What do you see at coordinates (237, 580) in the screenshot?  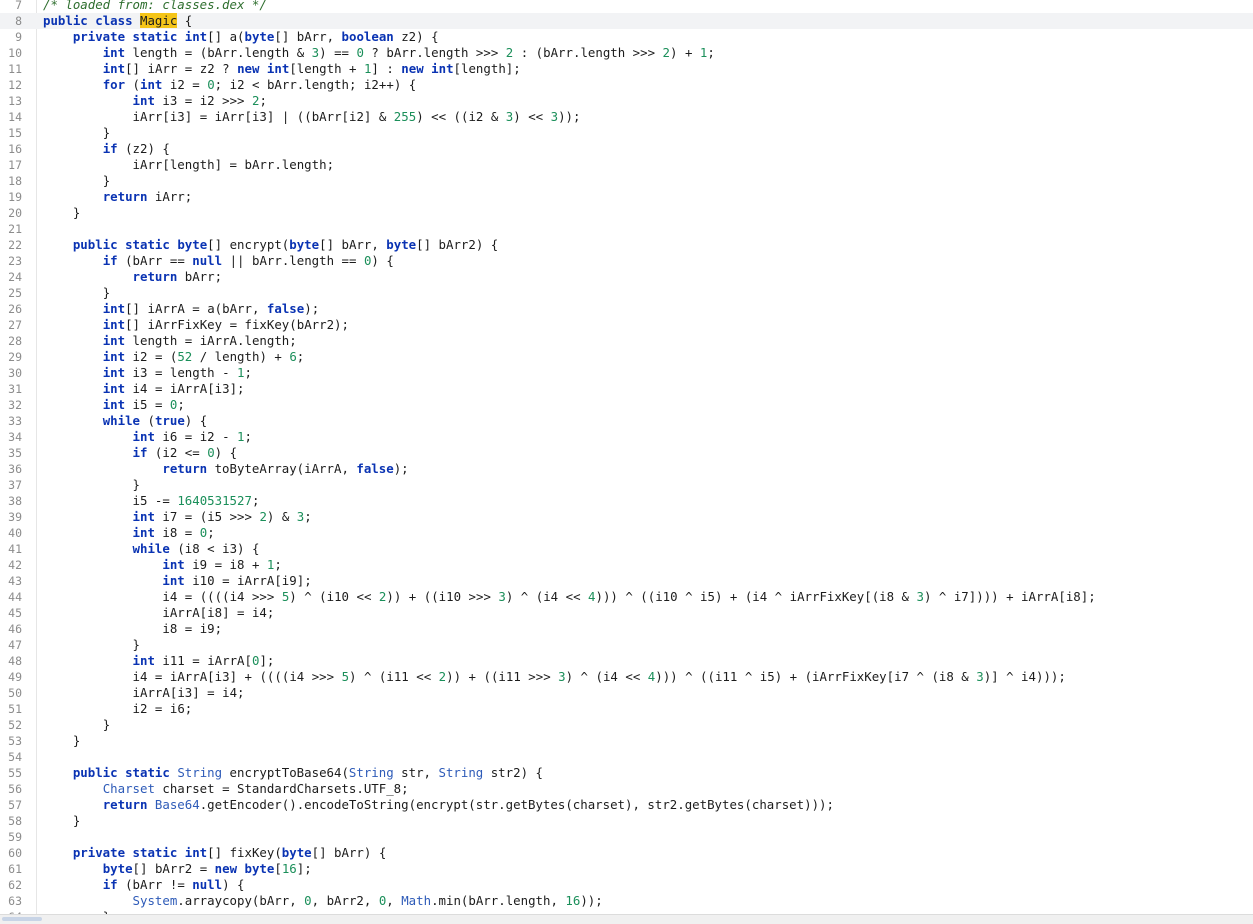 I see `code-text: int i10 = iArrA[i9];` at bounding box center [237, 580].